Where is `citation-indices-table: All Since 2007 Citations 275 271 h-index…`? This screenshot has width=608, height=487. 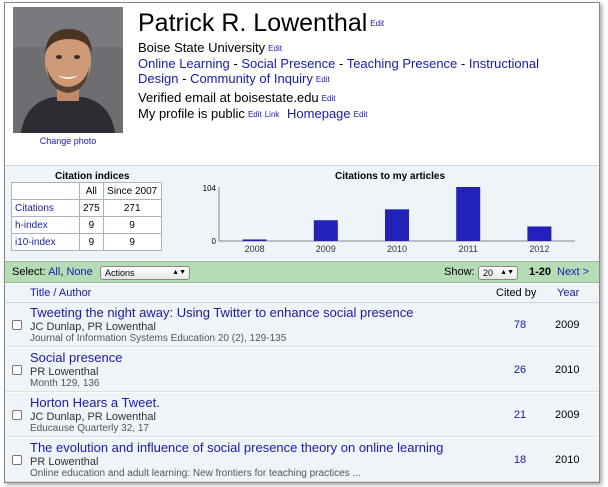
citation-indices-table: All Since 2007 Citations 275 271 h-index… is located at coordinates (86, 216).